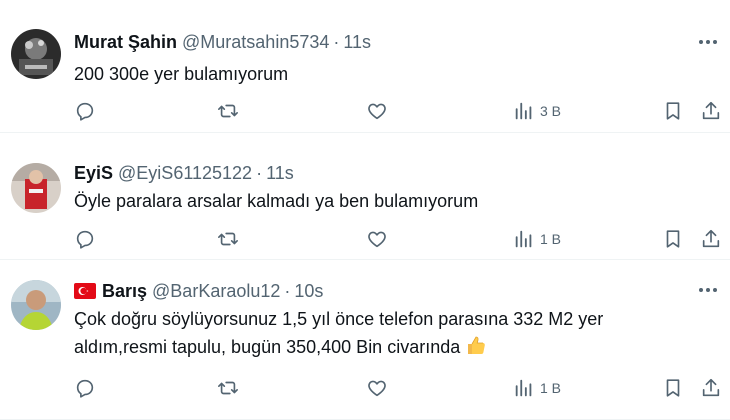 This screenshot has width=730, height=420. Describe the element at coordinates (124, 291) in the screenshot. I see `user-name: Barış` at that location.